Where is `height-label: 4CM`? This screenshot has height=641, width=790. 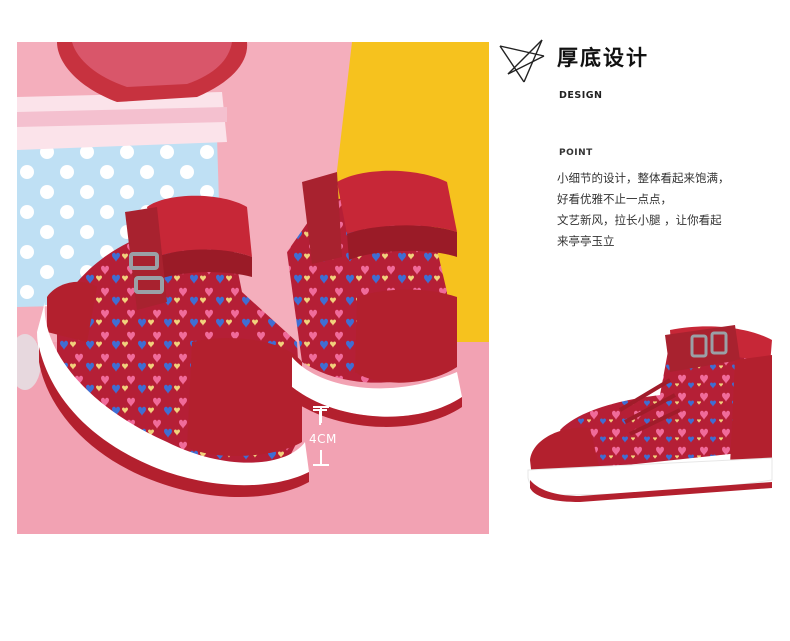
height-label: 4CM is located at coordinates (323, 439).